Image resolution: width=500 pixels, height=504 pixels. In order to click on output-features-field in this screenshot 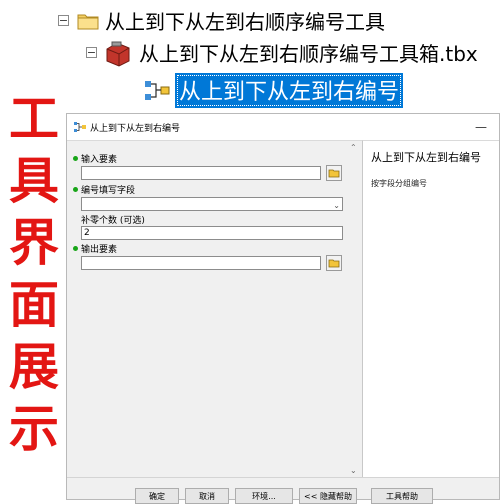, I will do `click(201, 263)`.